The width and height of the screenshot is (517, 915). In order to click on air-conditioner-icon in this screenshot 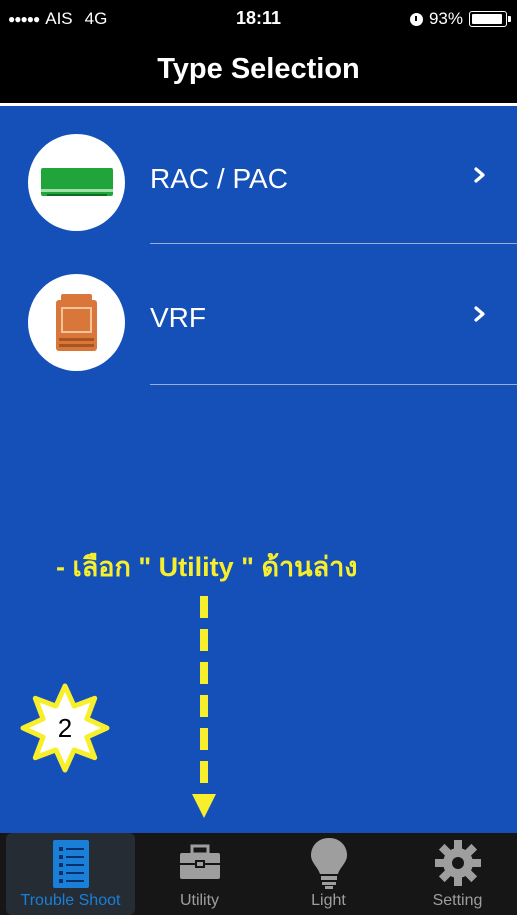, I will do `click(77, 182)`.